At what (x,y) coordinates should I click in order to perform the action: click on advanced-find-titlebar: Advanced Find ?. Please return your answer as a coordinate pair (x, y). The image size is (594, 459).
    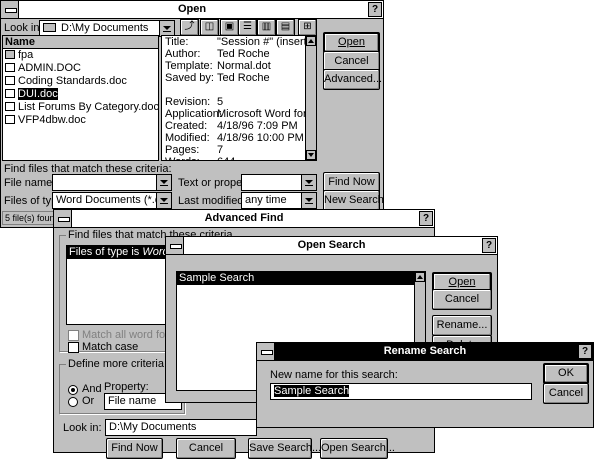
    Looking at the image, I should click on (244, 219).